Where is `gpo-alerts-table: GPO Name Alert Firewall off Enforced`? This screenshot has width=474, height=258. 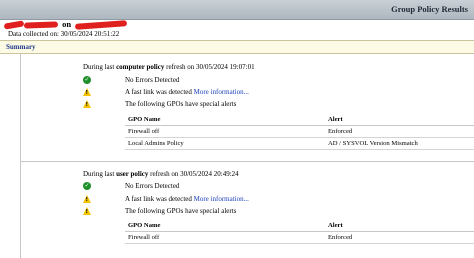 gpo-alerts-table: GPO Name Alert Firewall off Enforced is located at coordinates (299, 232).